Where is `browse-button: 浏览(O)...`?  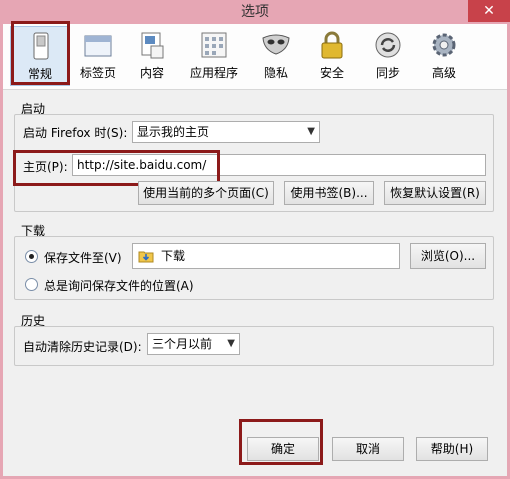
browse-button: 浏览(O)... is located at coordinates (448, 256).